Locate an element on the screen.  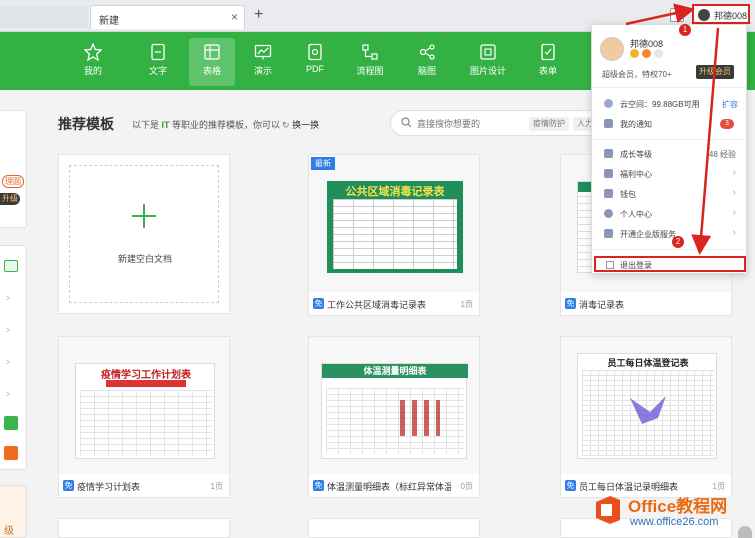
new-badge: 最新 is located at coordinates (323, 163).